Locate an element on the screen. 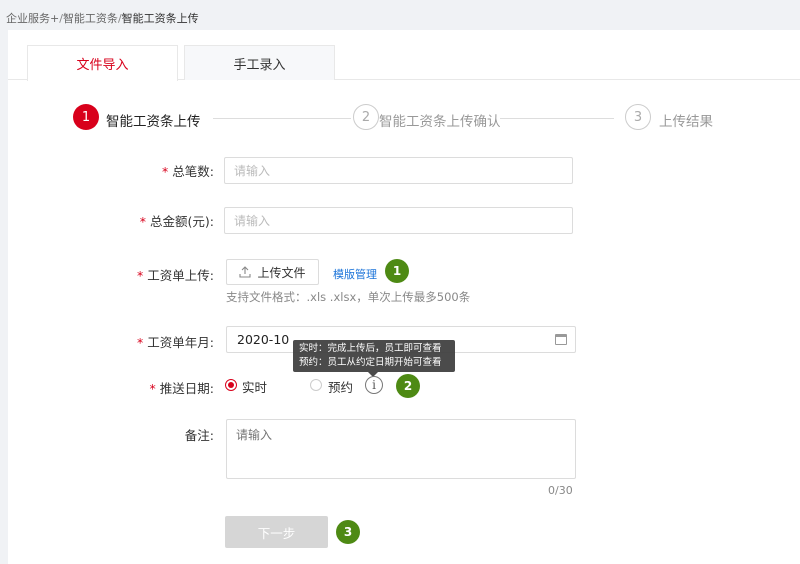  callout-badge-2: 2 is located at coordinates (408, 386).